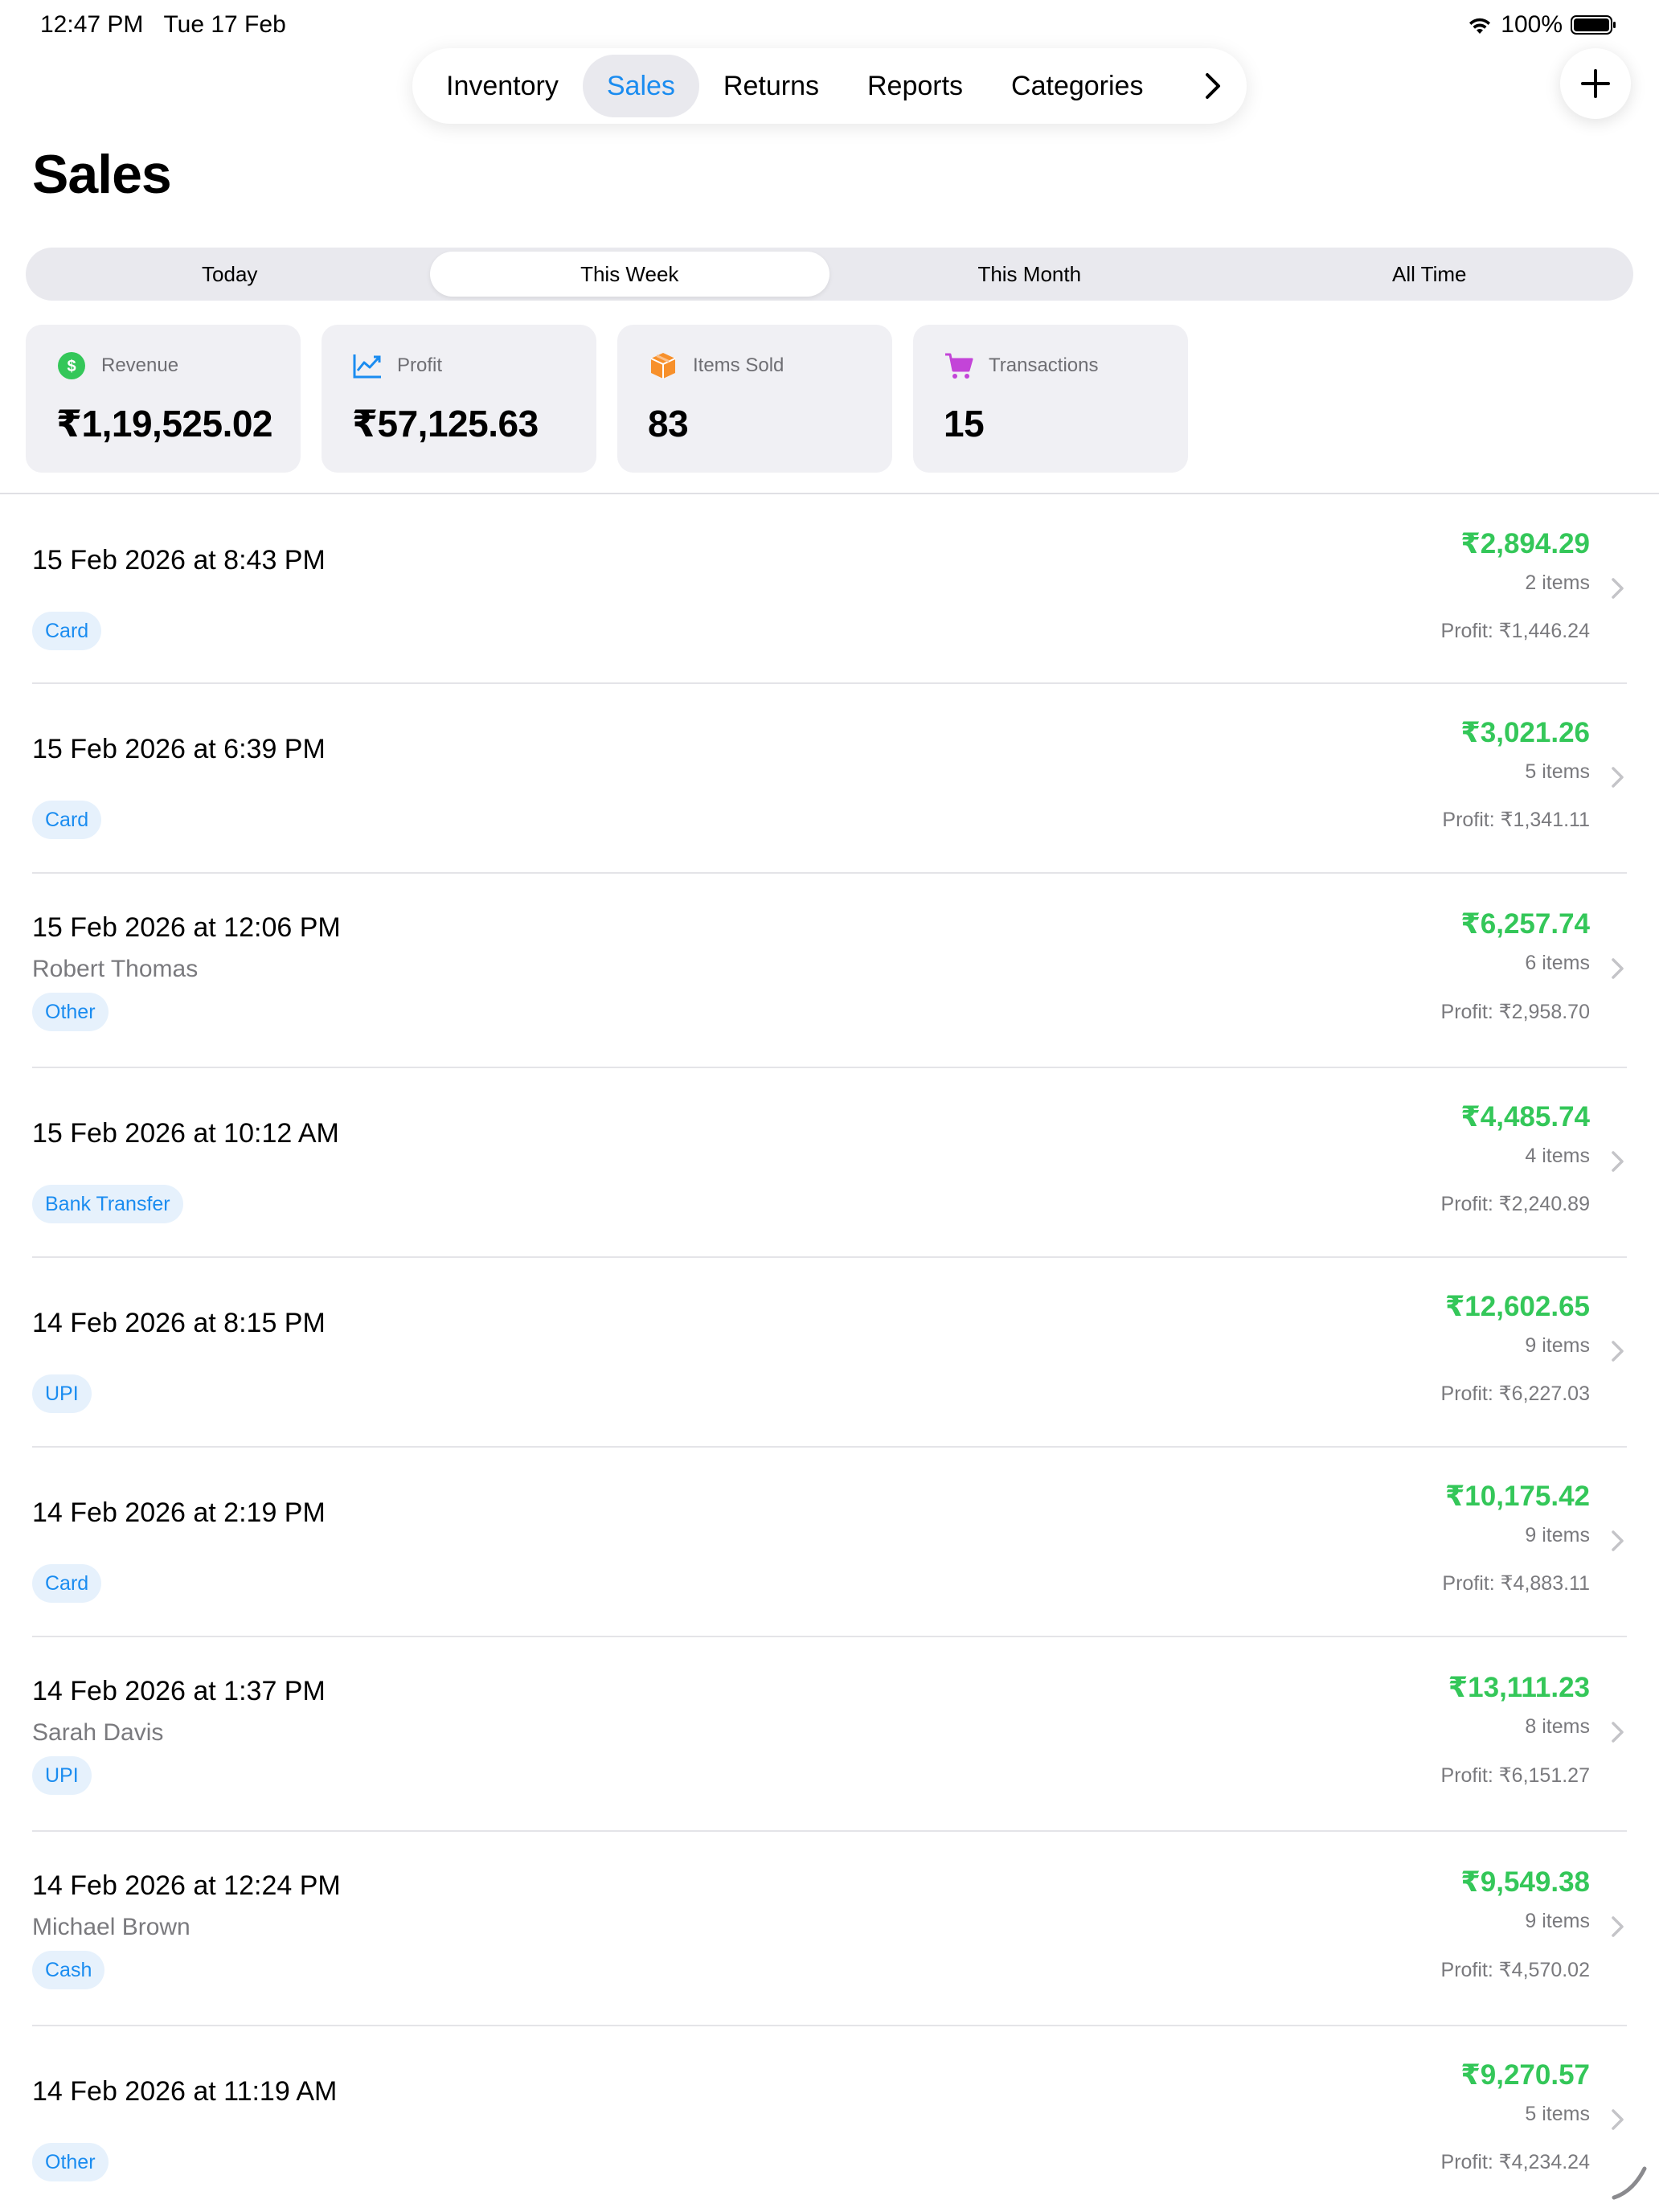  I want to click on battery-percent: 100%, so click(1532, 24).